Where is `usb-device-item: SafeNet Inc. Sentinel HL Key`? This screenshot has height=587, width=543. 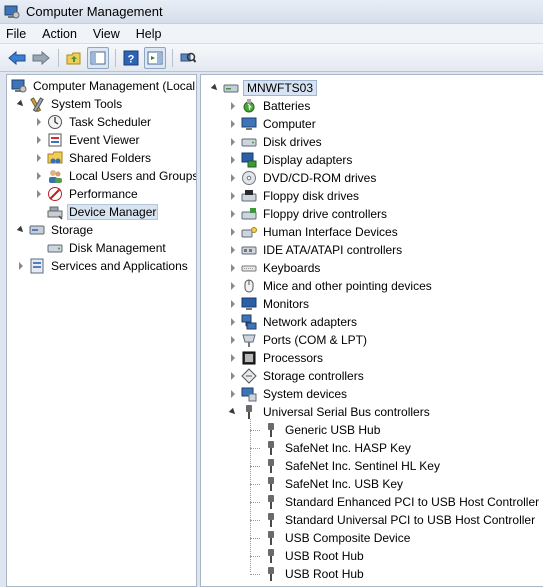 usb-device-item: SafeNet Inc. Sentinel HL Key is located at coordinates (351, 466).